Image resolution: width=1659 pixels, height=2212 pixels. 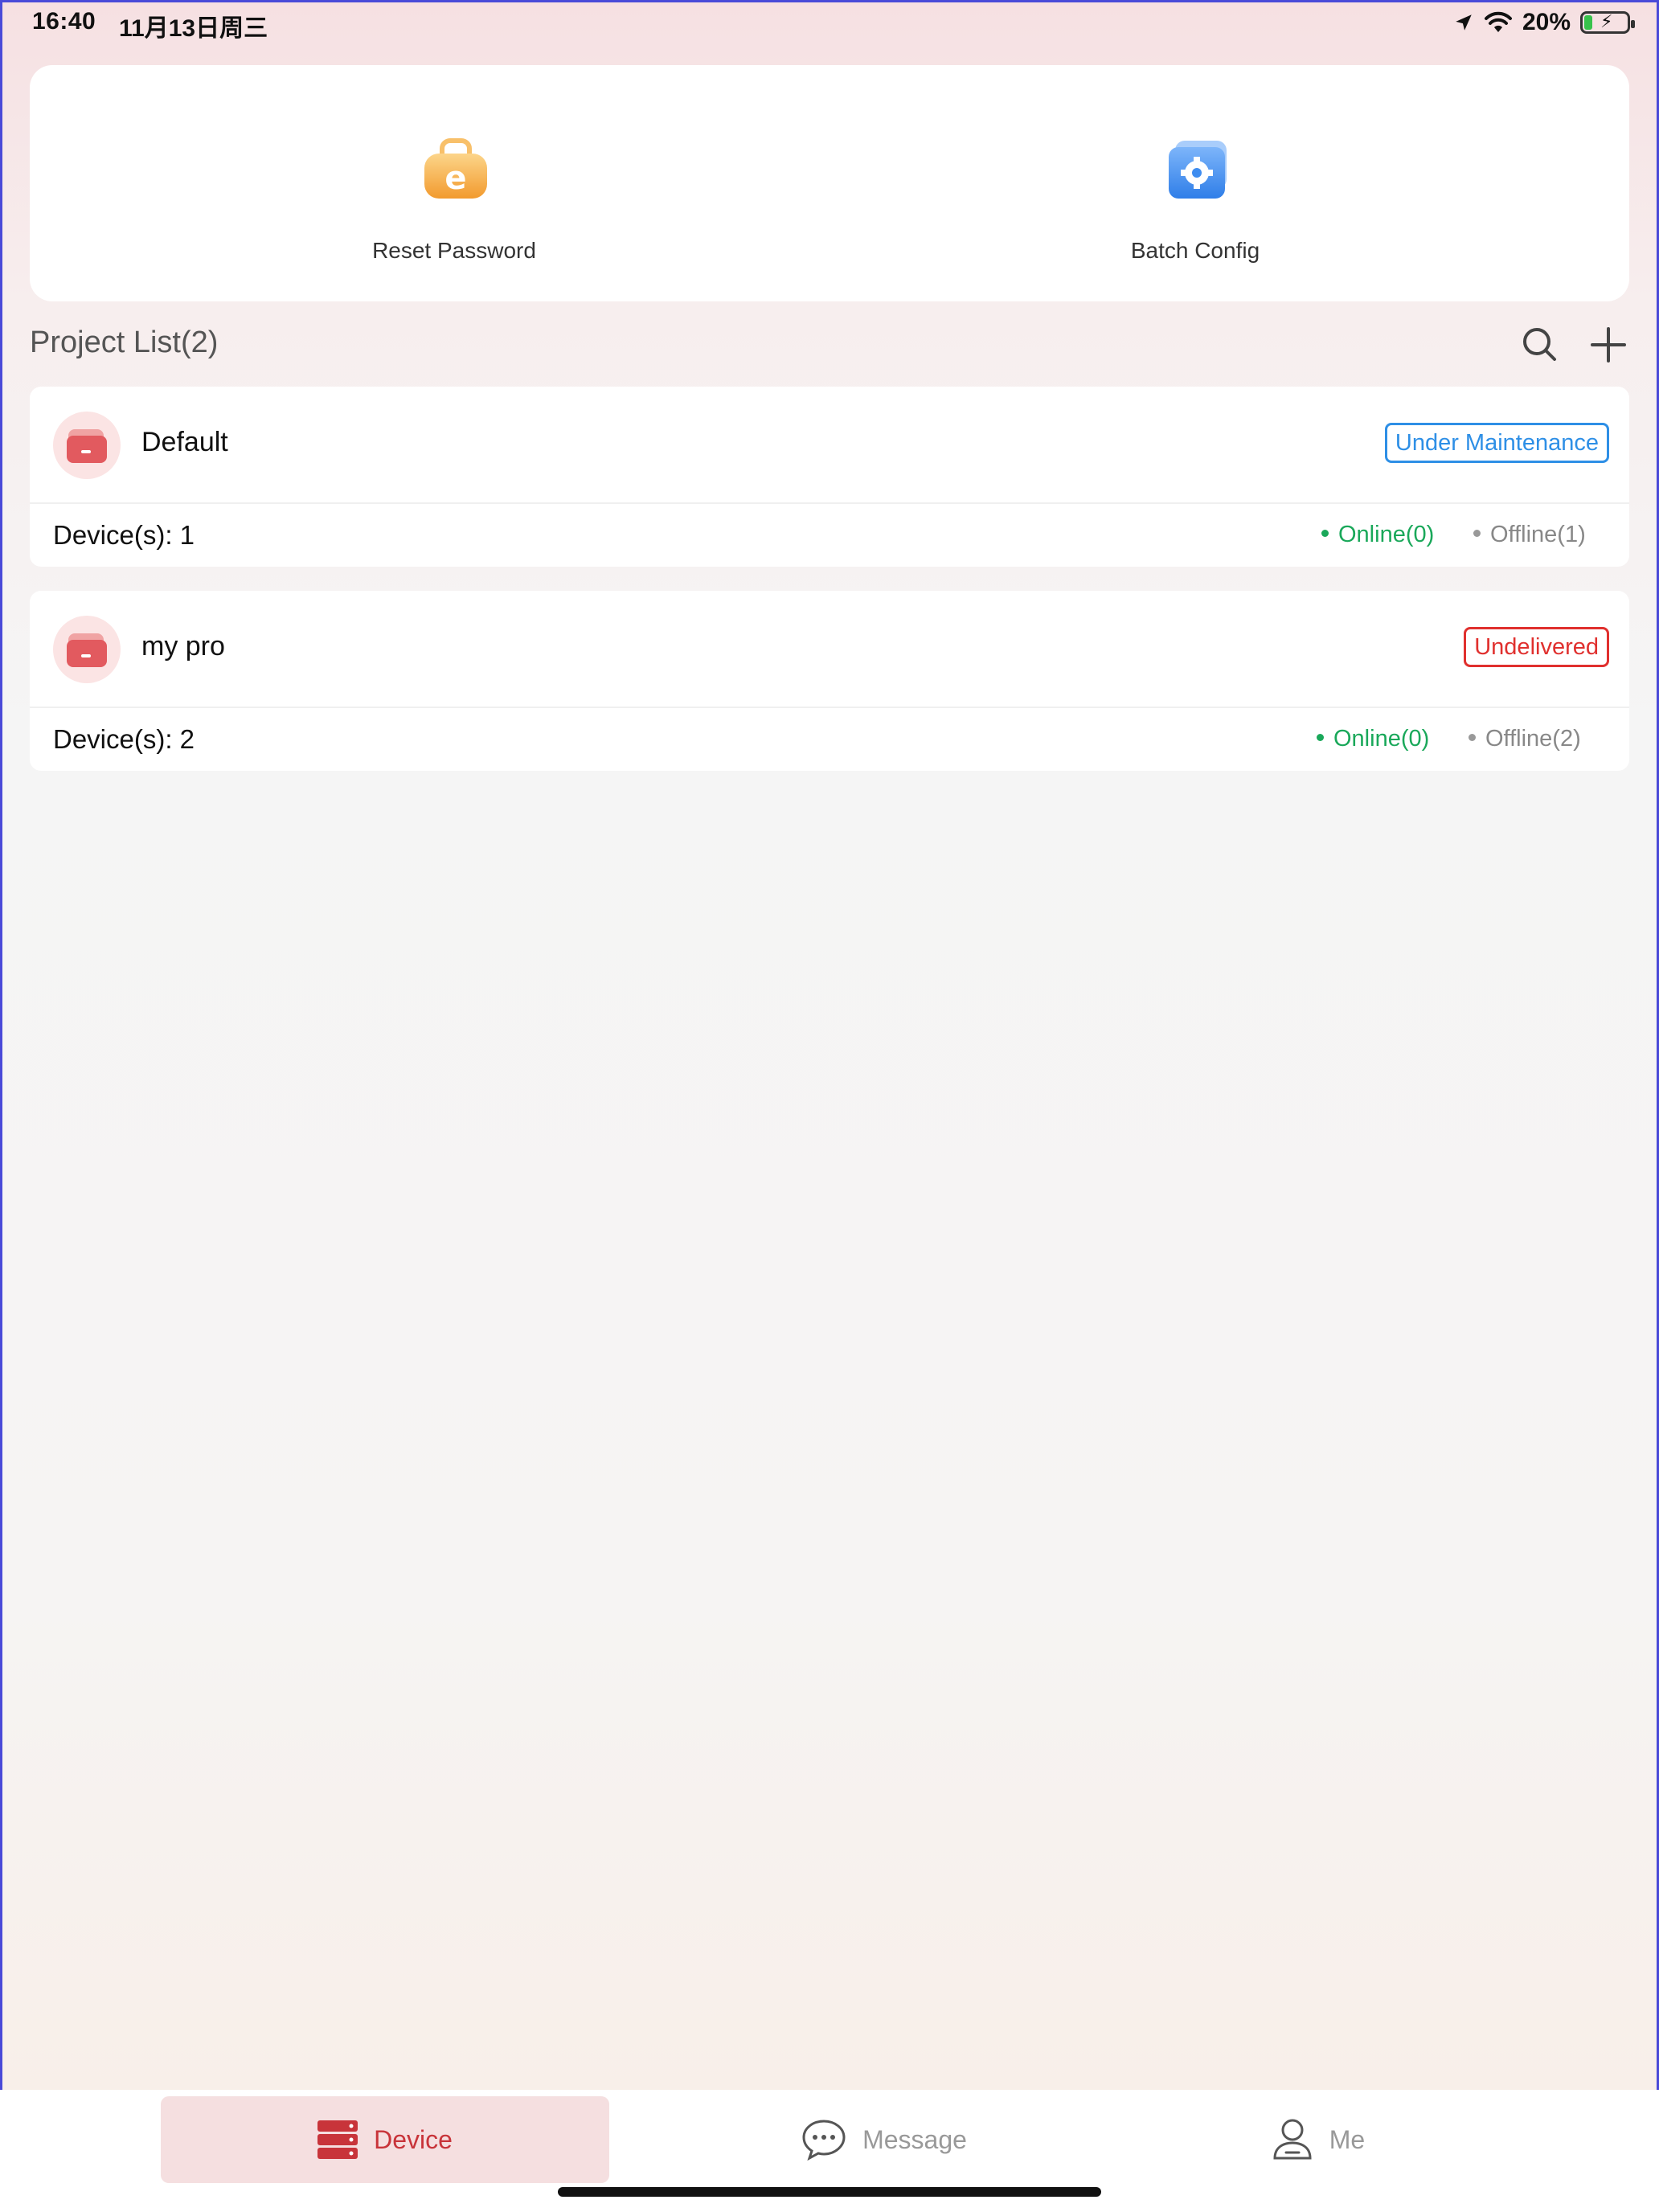 What do you see at coordinates (454, 250) in the screenshot?
I see `reset-password-label: Reset Password` at bounding box center [454, 250].